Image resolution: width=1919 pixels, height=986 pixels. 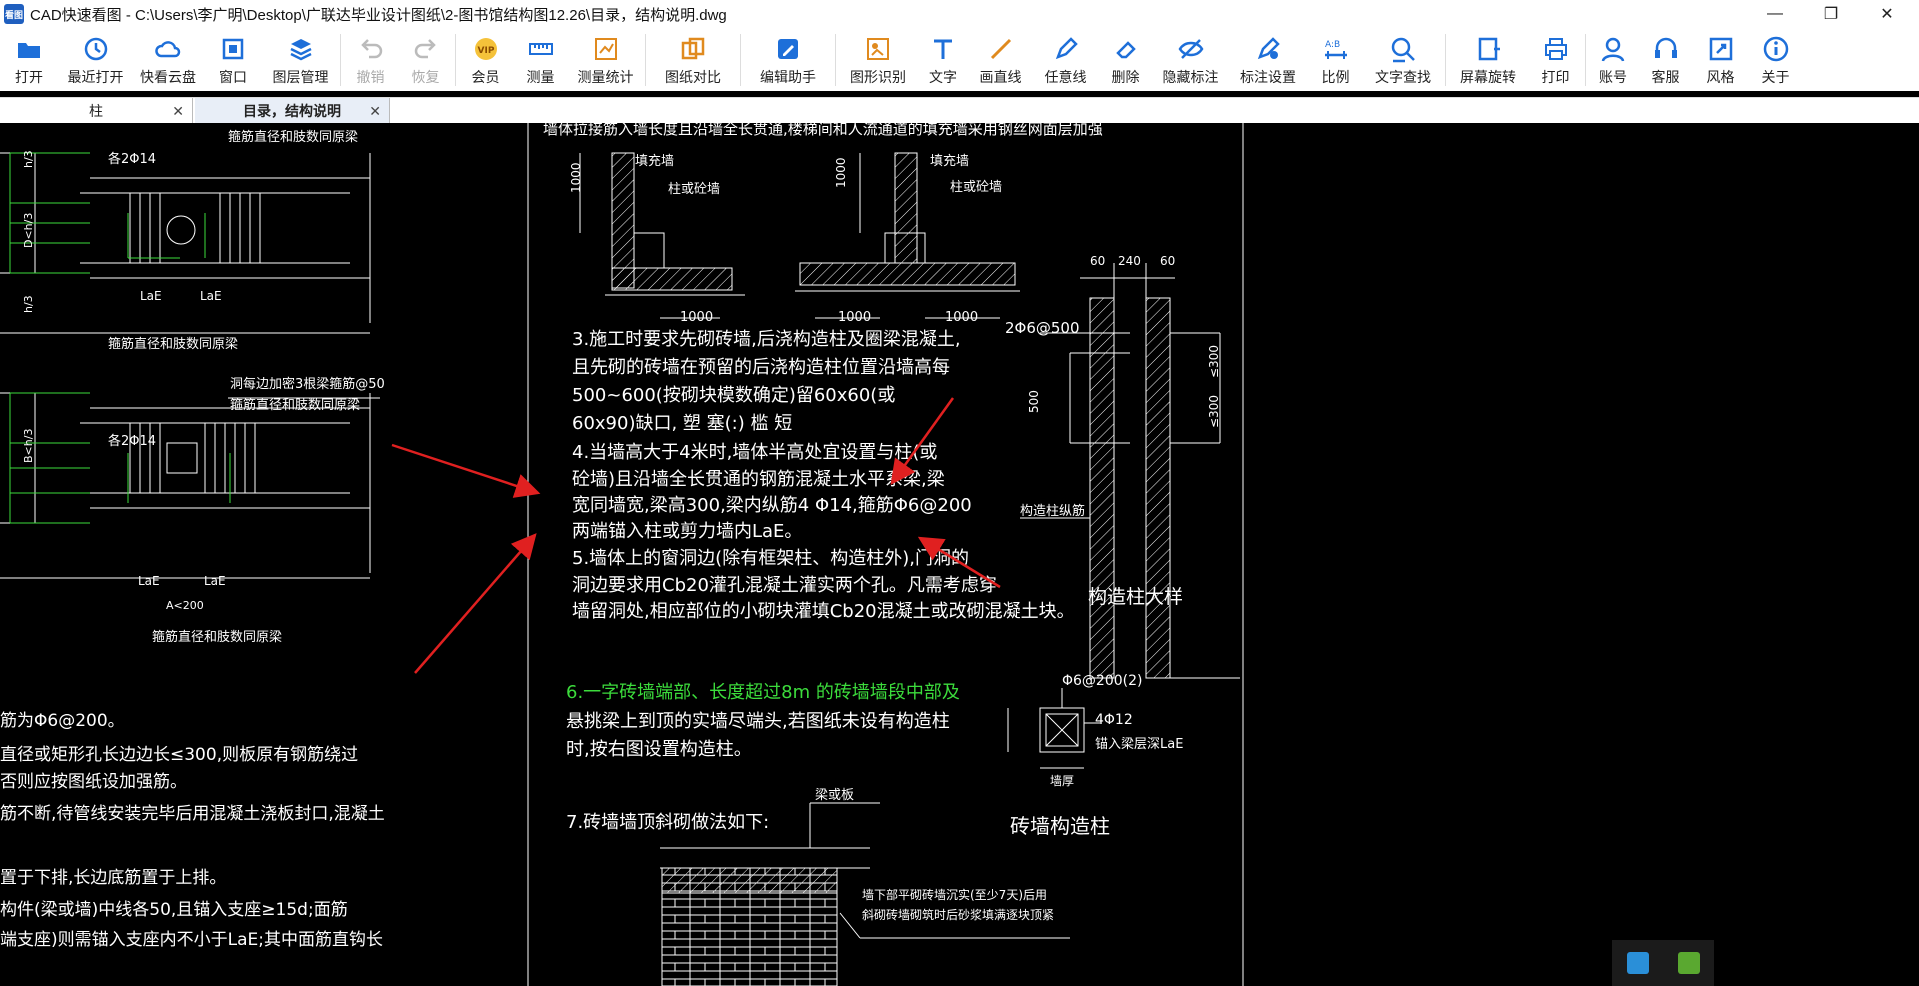 I want to click on toolbar-label: 编辑助手, so click(x=788, y=77).